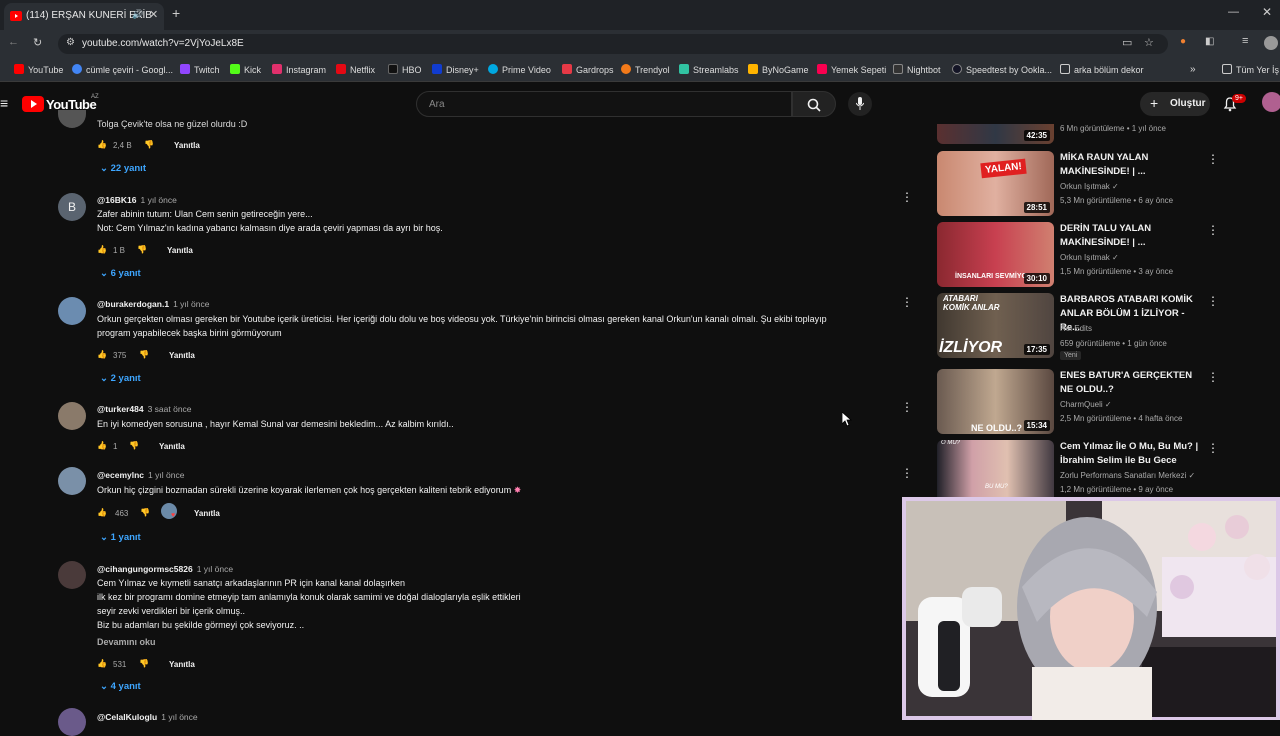 This screenshot has height=736, width=1280. I want to click on bookmark-folder: arka bölüm dekor, so click(1102, 69).